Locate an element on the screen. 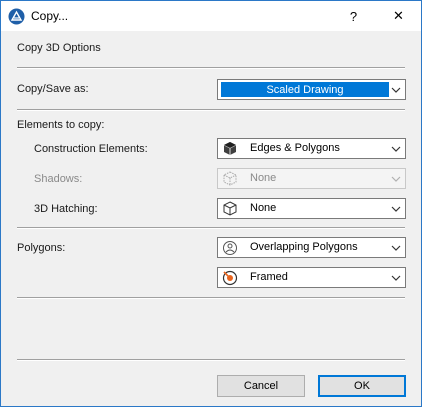 The width and height of the screenshot is (422, 407). polygons-dropdown: Overlapping Polygons is located at coordinates (311, 247).